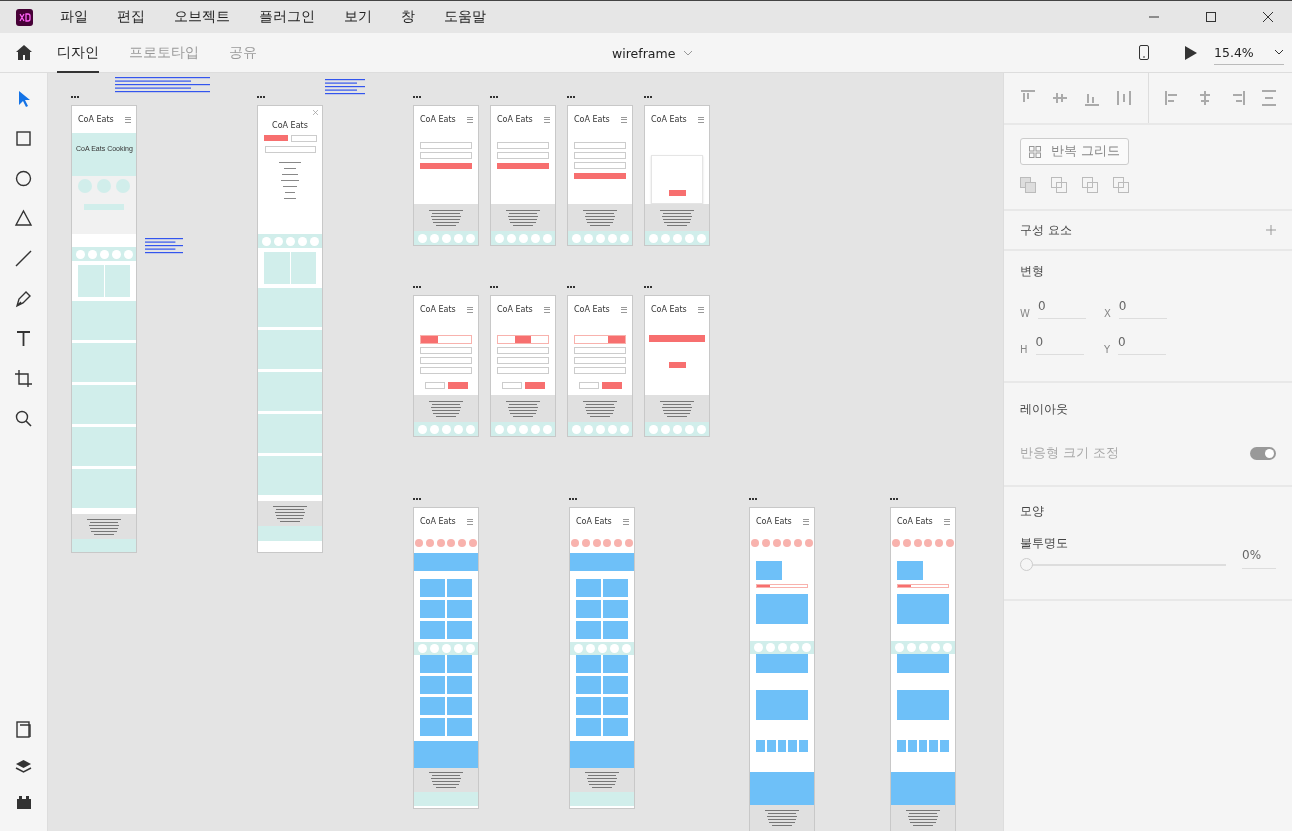  Describe the element at coordinates (1024, 349) in the screenshot. I see `field-label: H` at that location.